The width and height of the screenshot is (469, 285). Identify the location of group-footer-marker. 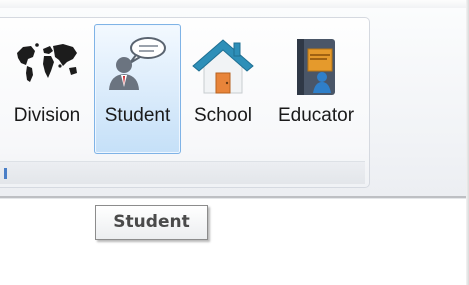
(5, 173).